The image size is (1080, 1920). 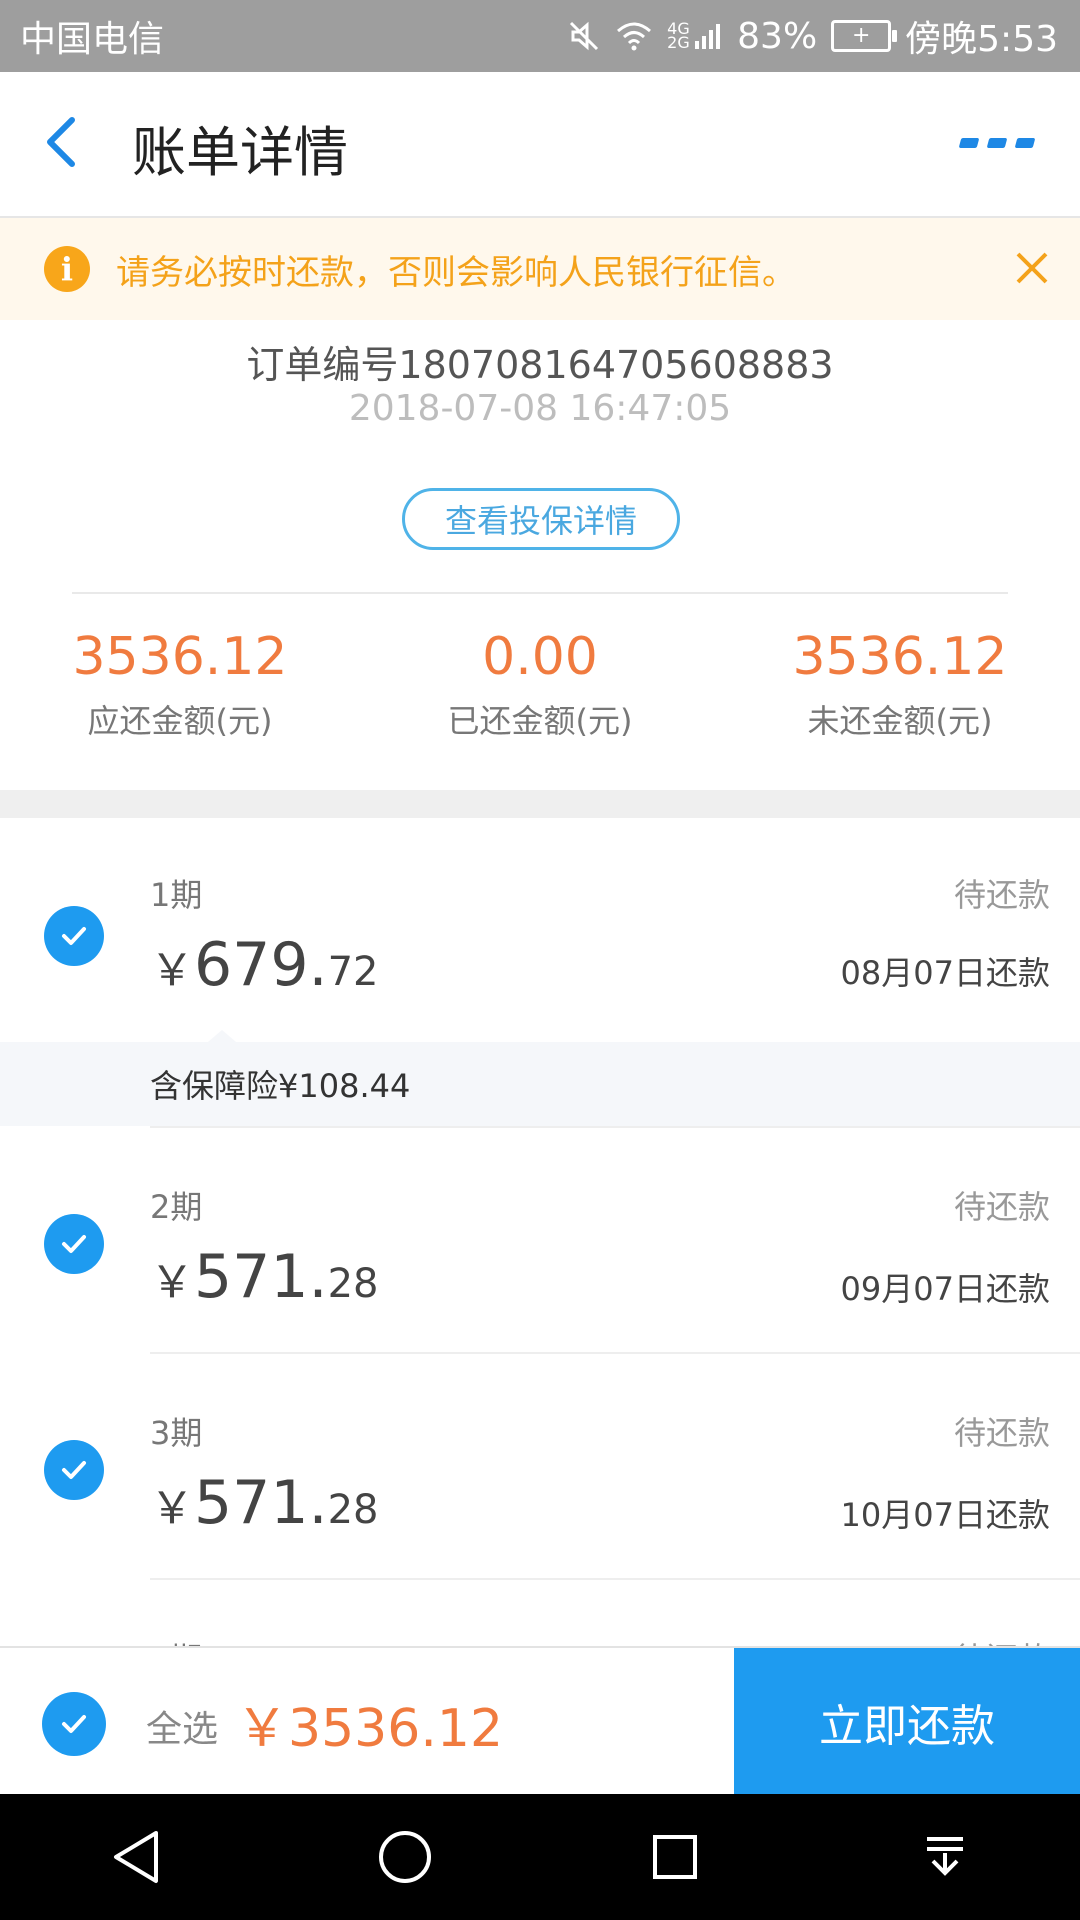 I want to click on info-icon: i, so click(x=67, y=269).